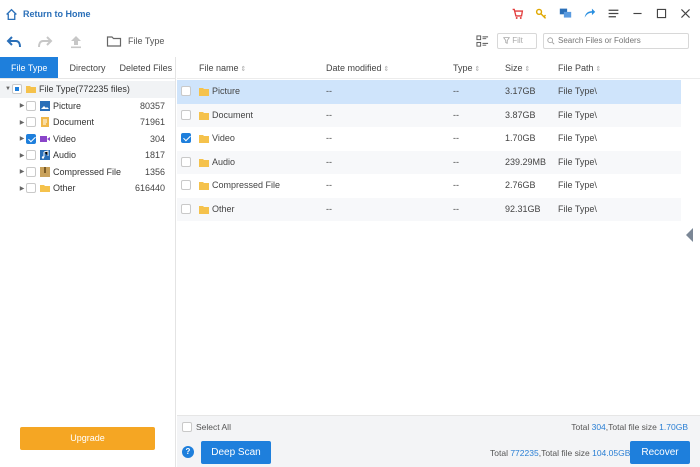  Describe the element at coordinates (482, 41) in the screenshot. I see `view-mode-icon` at that location.